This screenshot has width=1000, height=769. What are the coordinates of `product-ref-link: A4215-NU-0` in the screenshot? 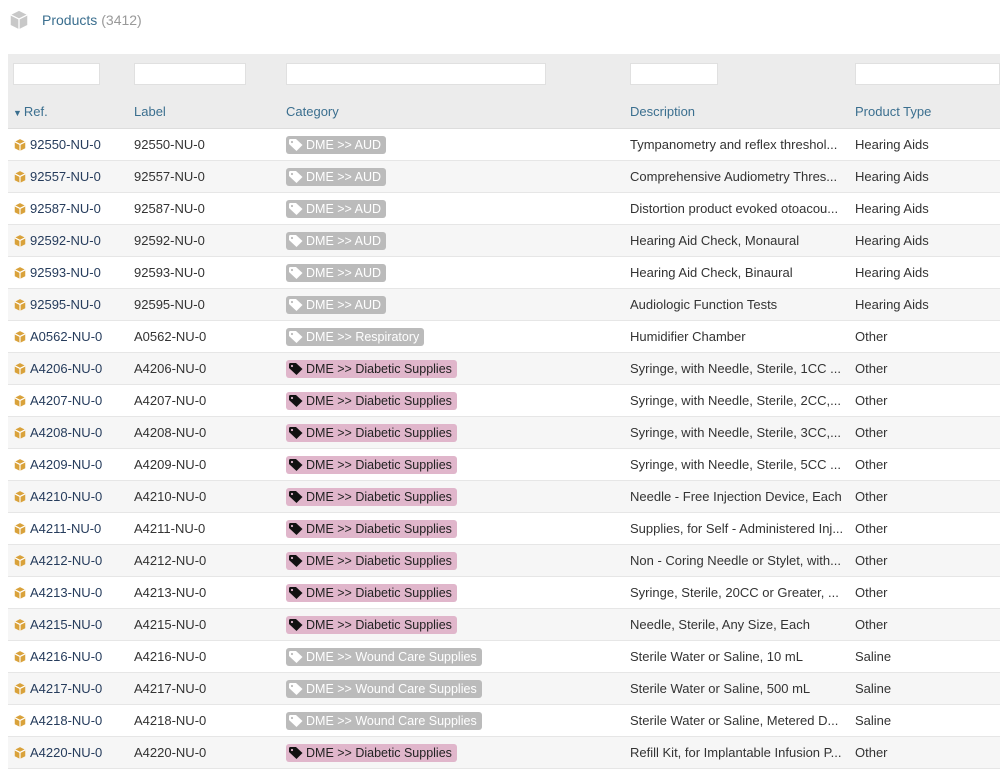 It's located at (66, 624).